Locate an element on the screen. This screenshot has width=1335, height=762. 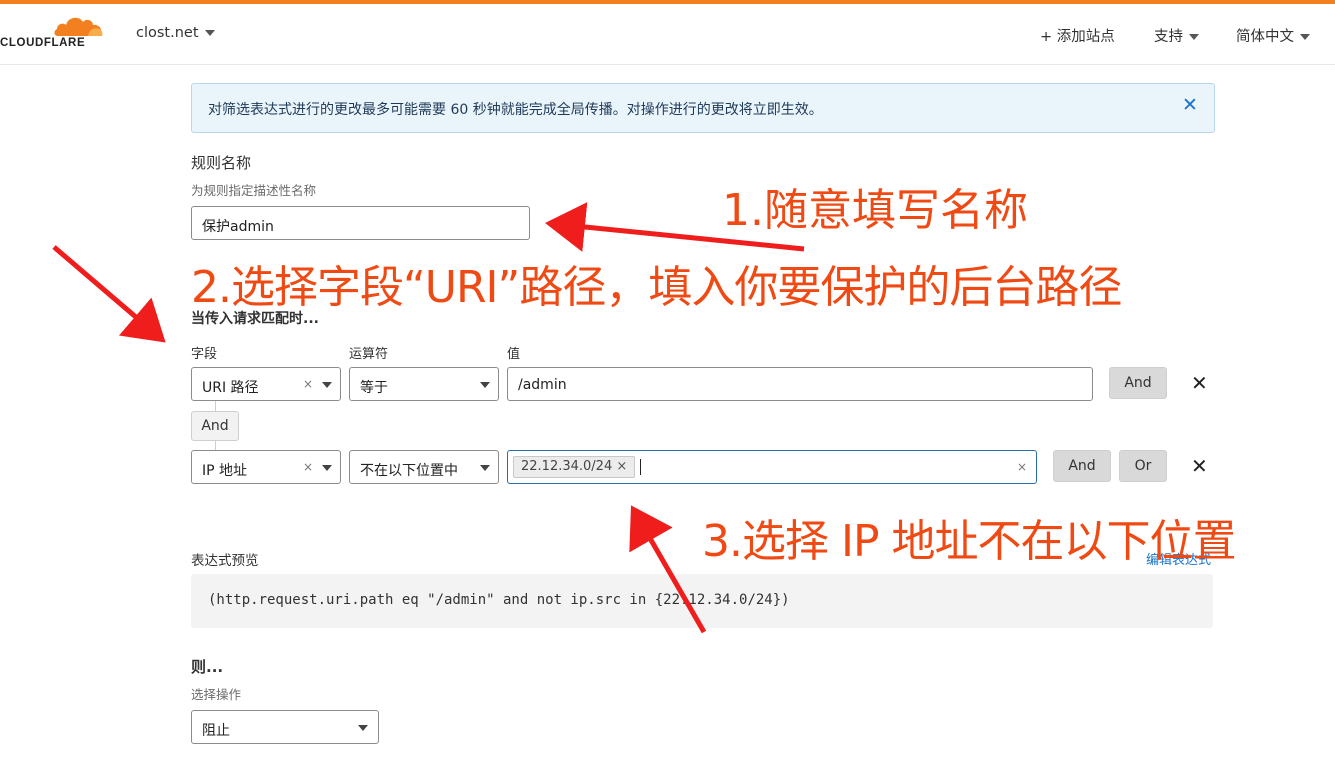
operator-select-not-in: 不在以下位置中 is located at coordinates (424, 467).